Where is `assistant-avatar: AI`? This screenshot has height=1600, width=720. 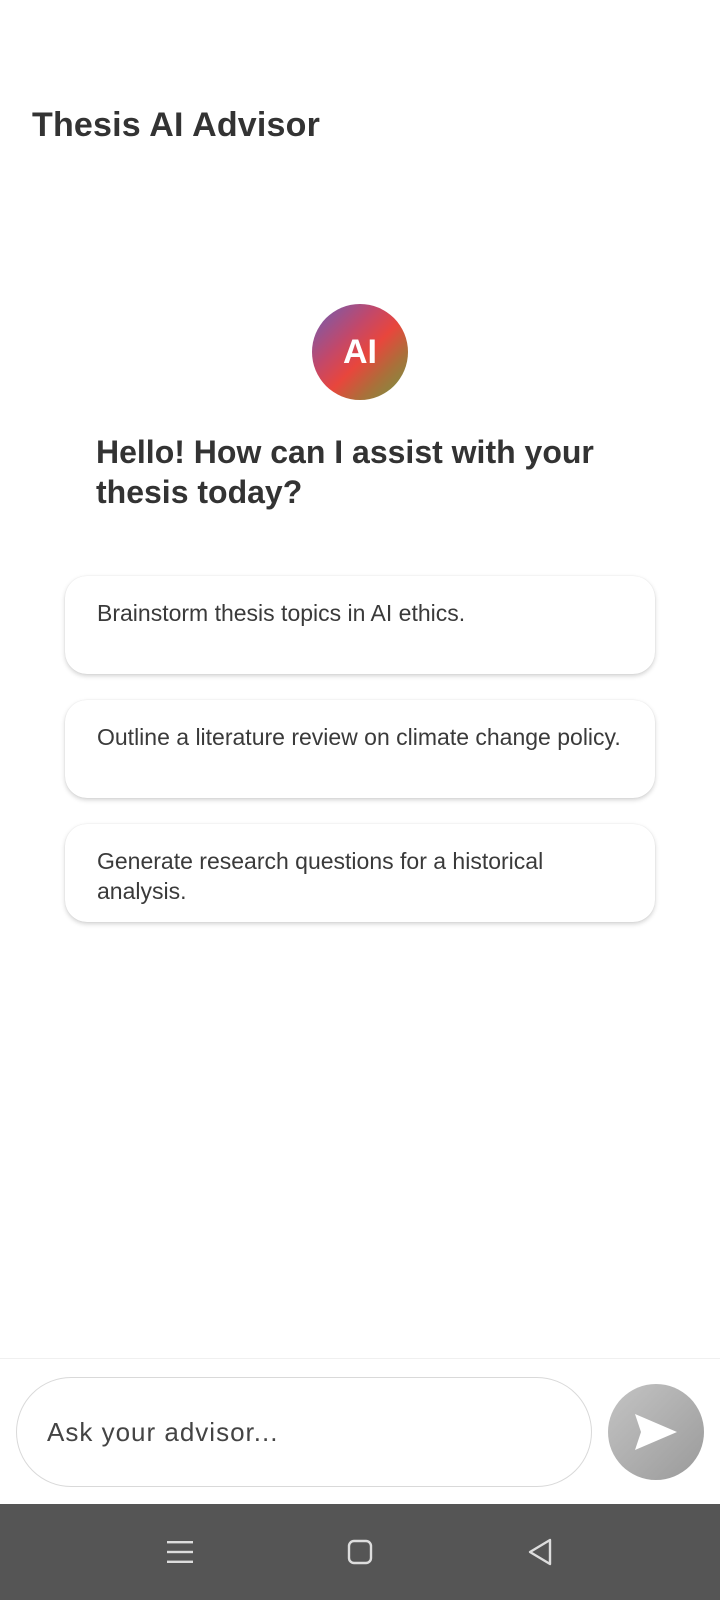 assistant-avatar: AI is located at coordinates (360, 352).